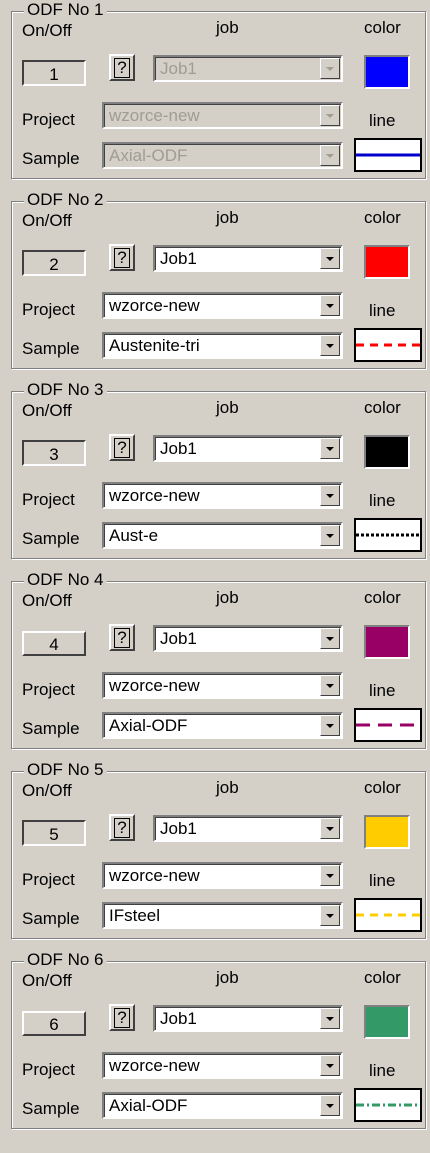 The height and width of the screenshot is (1153, 430). Describe the element at coordinates (65, 200) in the screenshot. I see `odf-title: ODF No 2` at that location.